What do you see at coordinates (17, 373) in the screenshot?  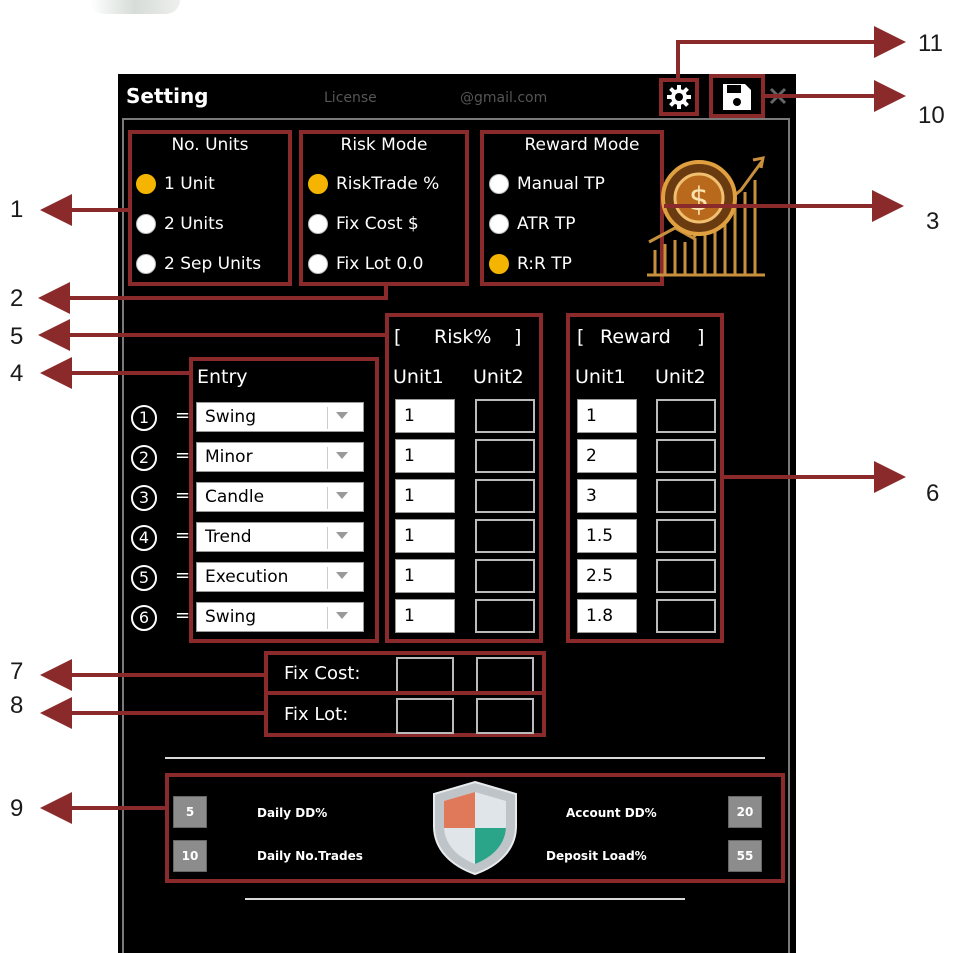 I see `callout-4: 4` at bounding box center [17, 373].